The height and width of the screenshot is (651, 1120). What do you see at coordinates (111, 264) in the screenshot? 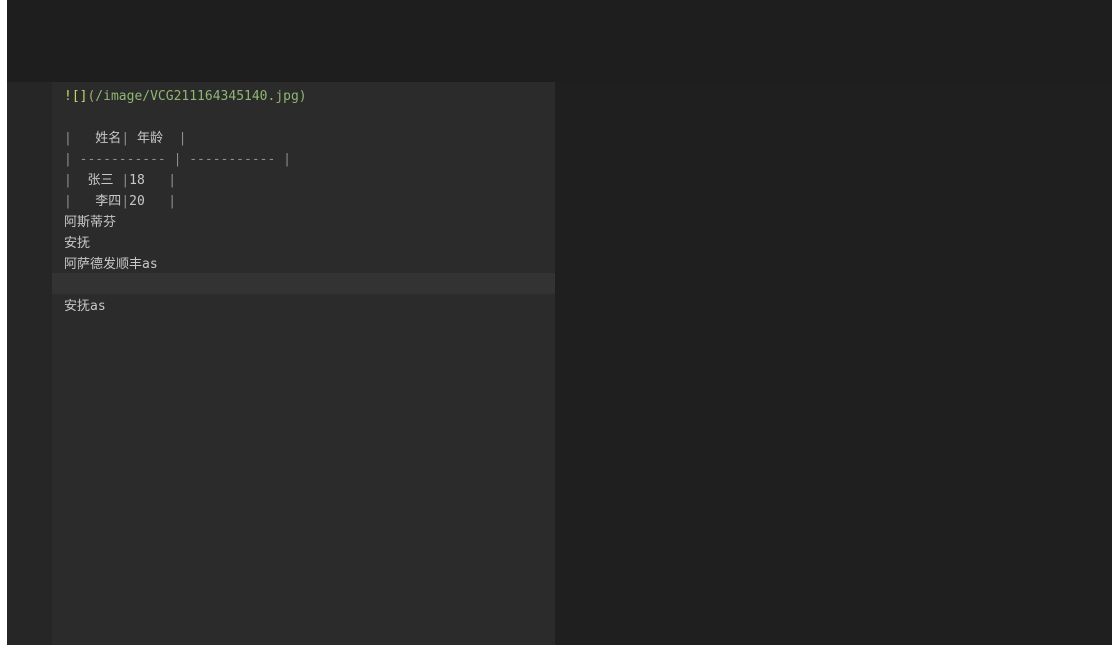
I see `code-line-9: 阿萨德发顺丰as` at bounding box center [111, 264].